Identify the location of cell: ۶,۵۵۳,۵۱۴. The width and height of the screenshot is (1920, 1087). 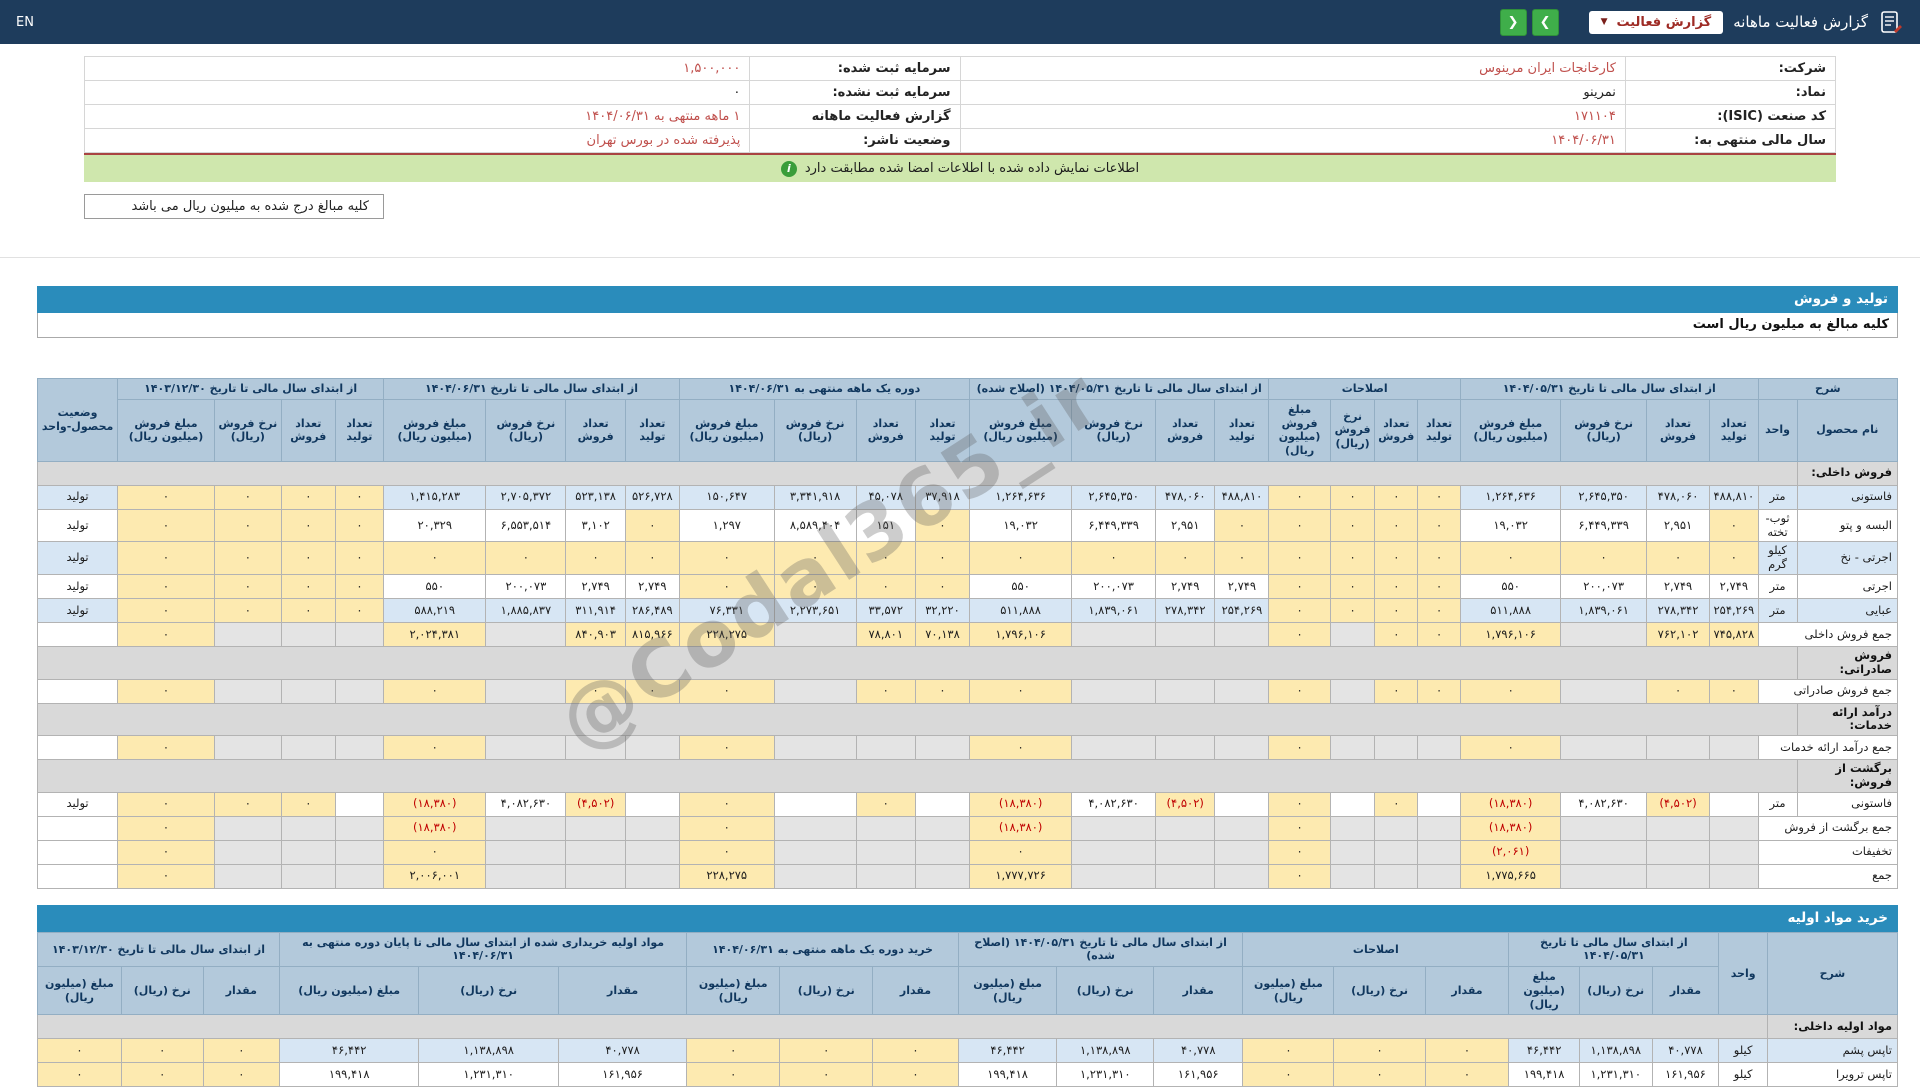
(526, 525).